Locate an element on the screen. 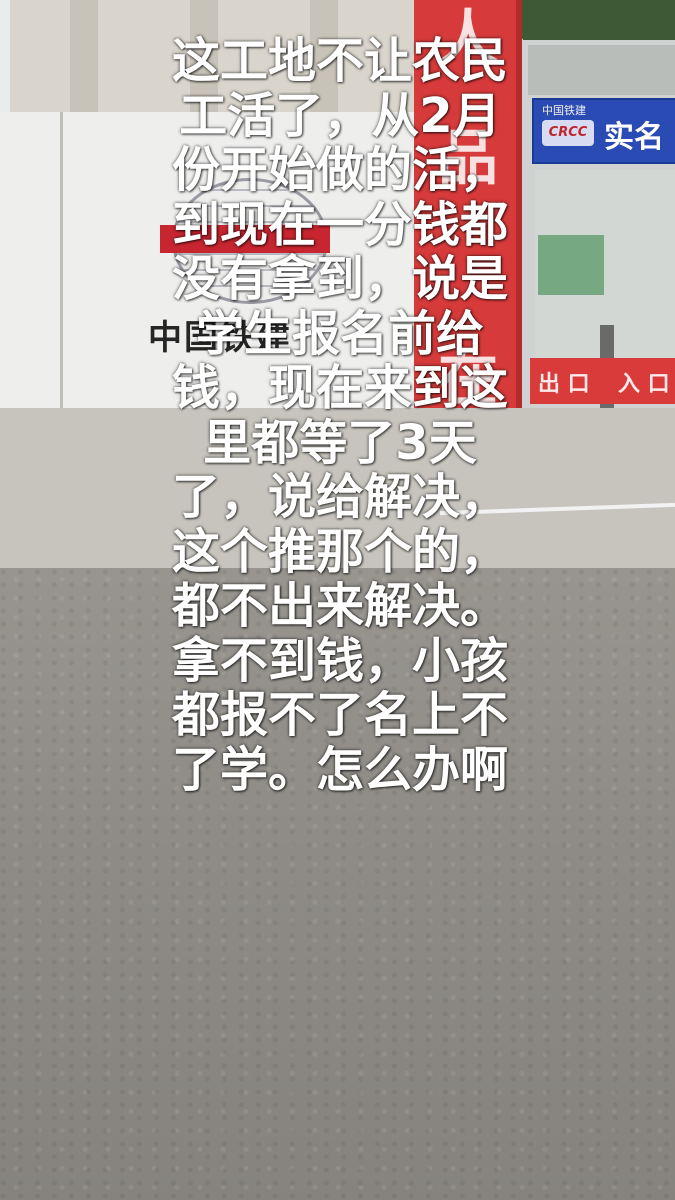 Image resolution: width=675 pixels, height=1200 pixels. caption-line: 拿不到钱，小孩 is located at coordinates (339, 660).